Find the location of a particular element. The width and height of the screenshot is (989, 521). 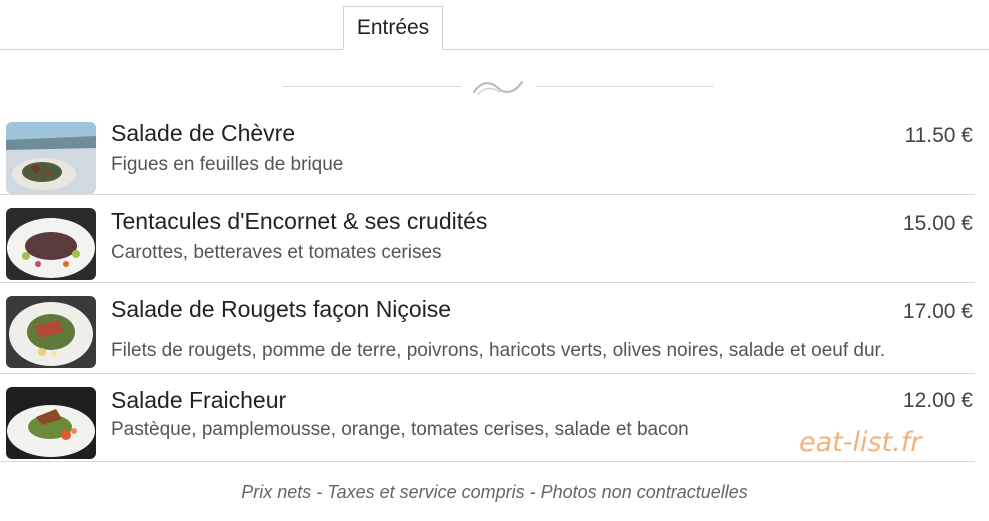

tab-entrees: Entrées is located at coordinates (393, 28).